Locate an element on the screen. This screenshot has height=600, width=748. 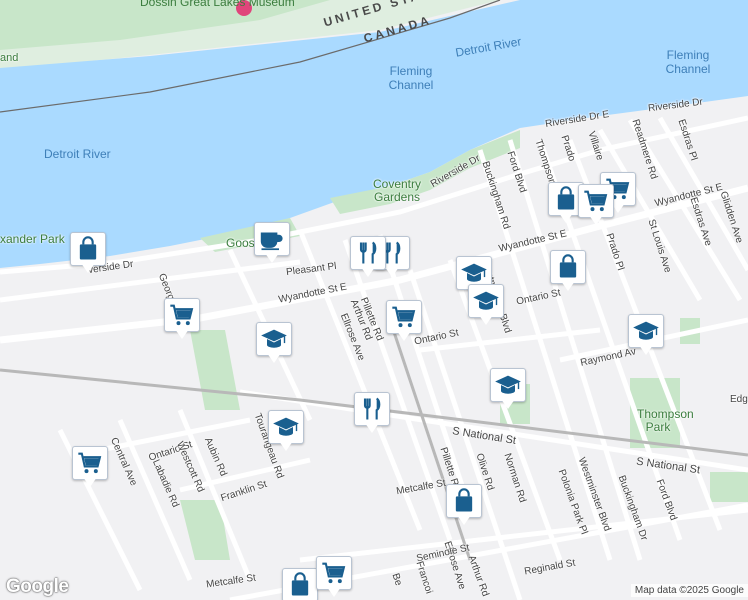
coffee-cup-icon is located at coordinates (271, 241).